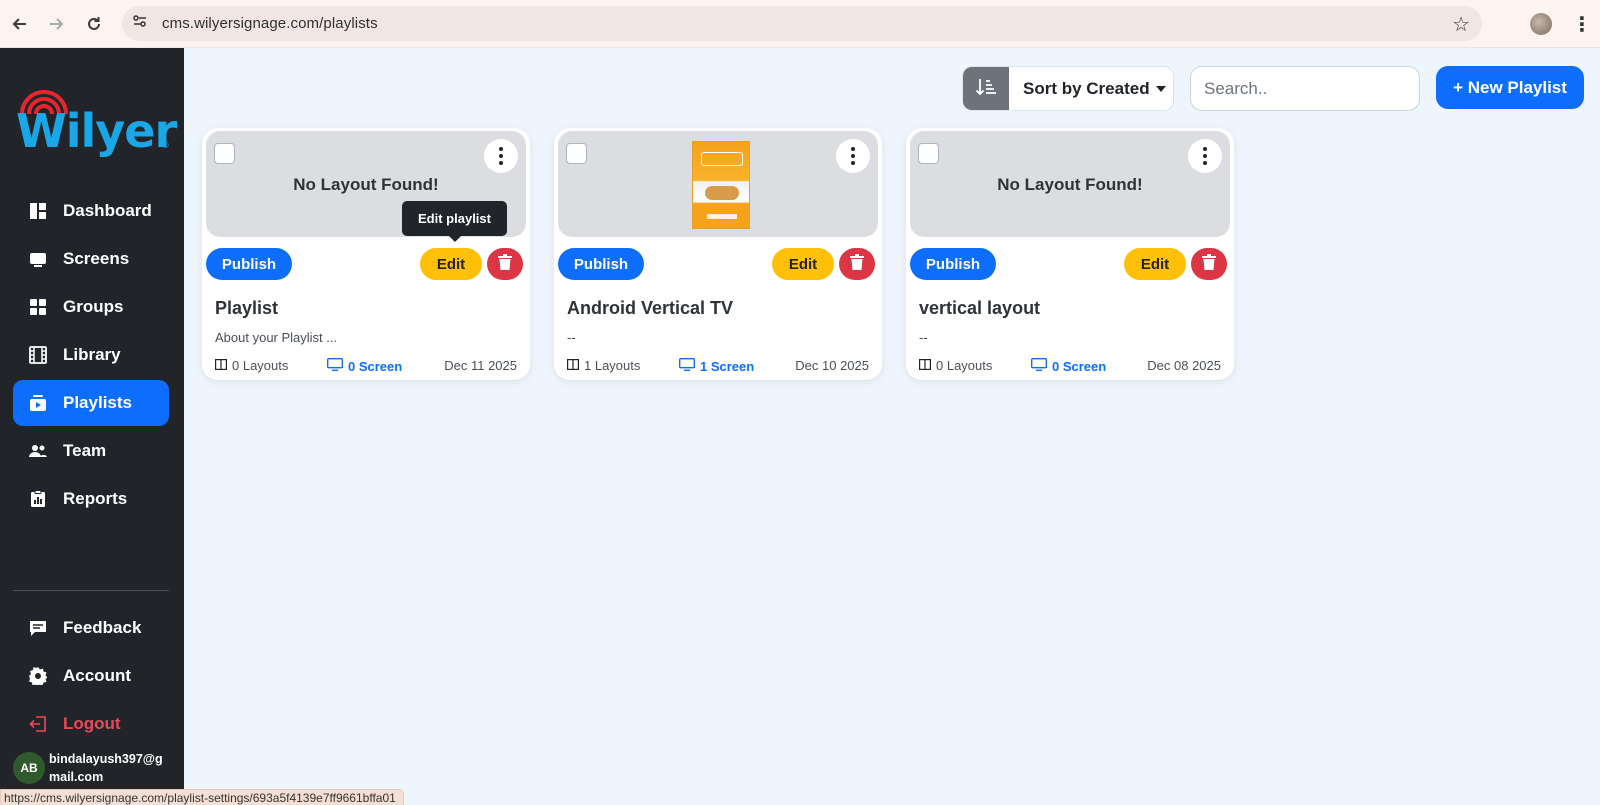 The image size is (1600, 805). What do you see at coordinates (721, 185) in the screenshot?
I see `layout-thumbnail` at bounding box center [721, 185].